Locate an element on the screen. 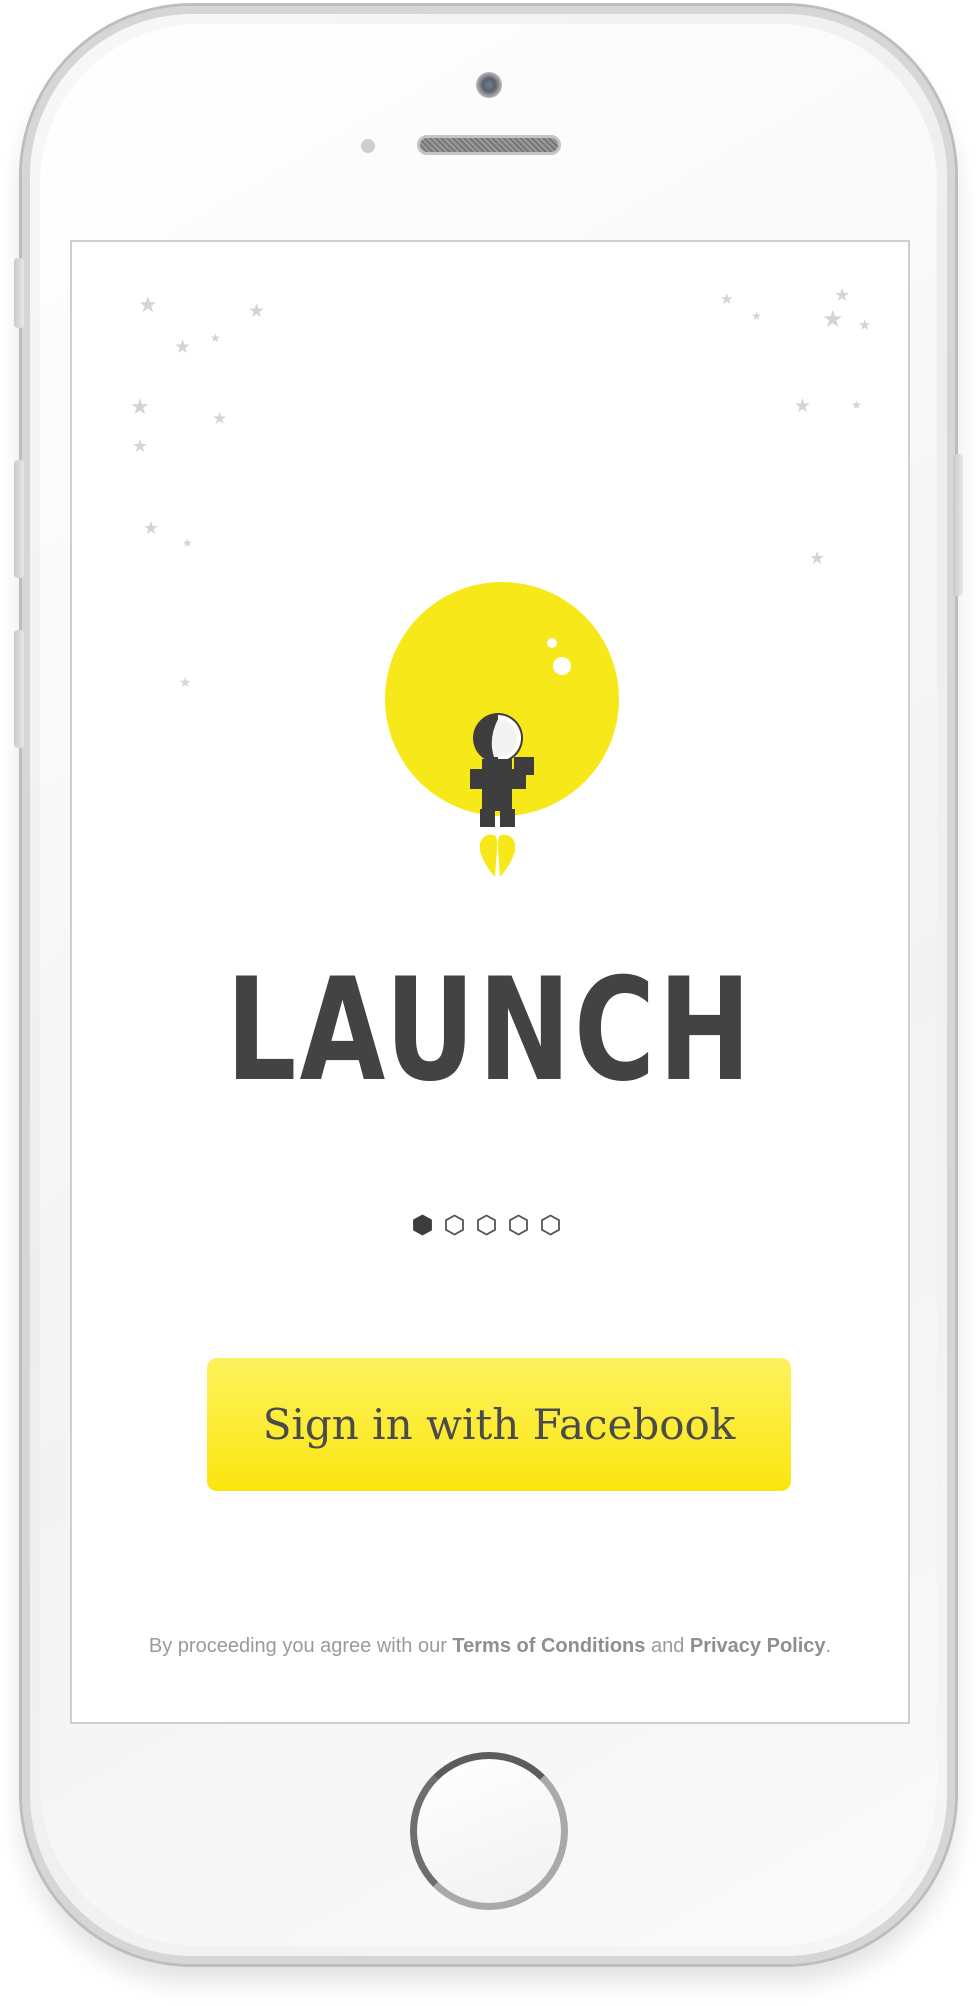 The height and width of the screenshot is (2006, 980). legal-prefix: By proceeding you agree with our is located at coordinates (300, 1646).